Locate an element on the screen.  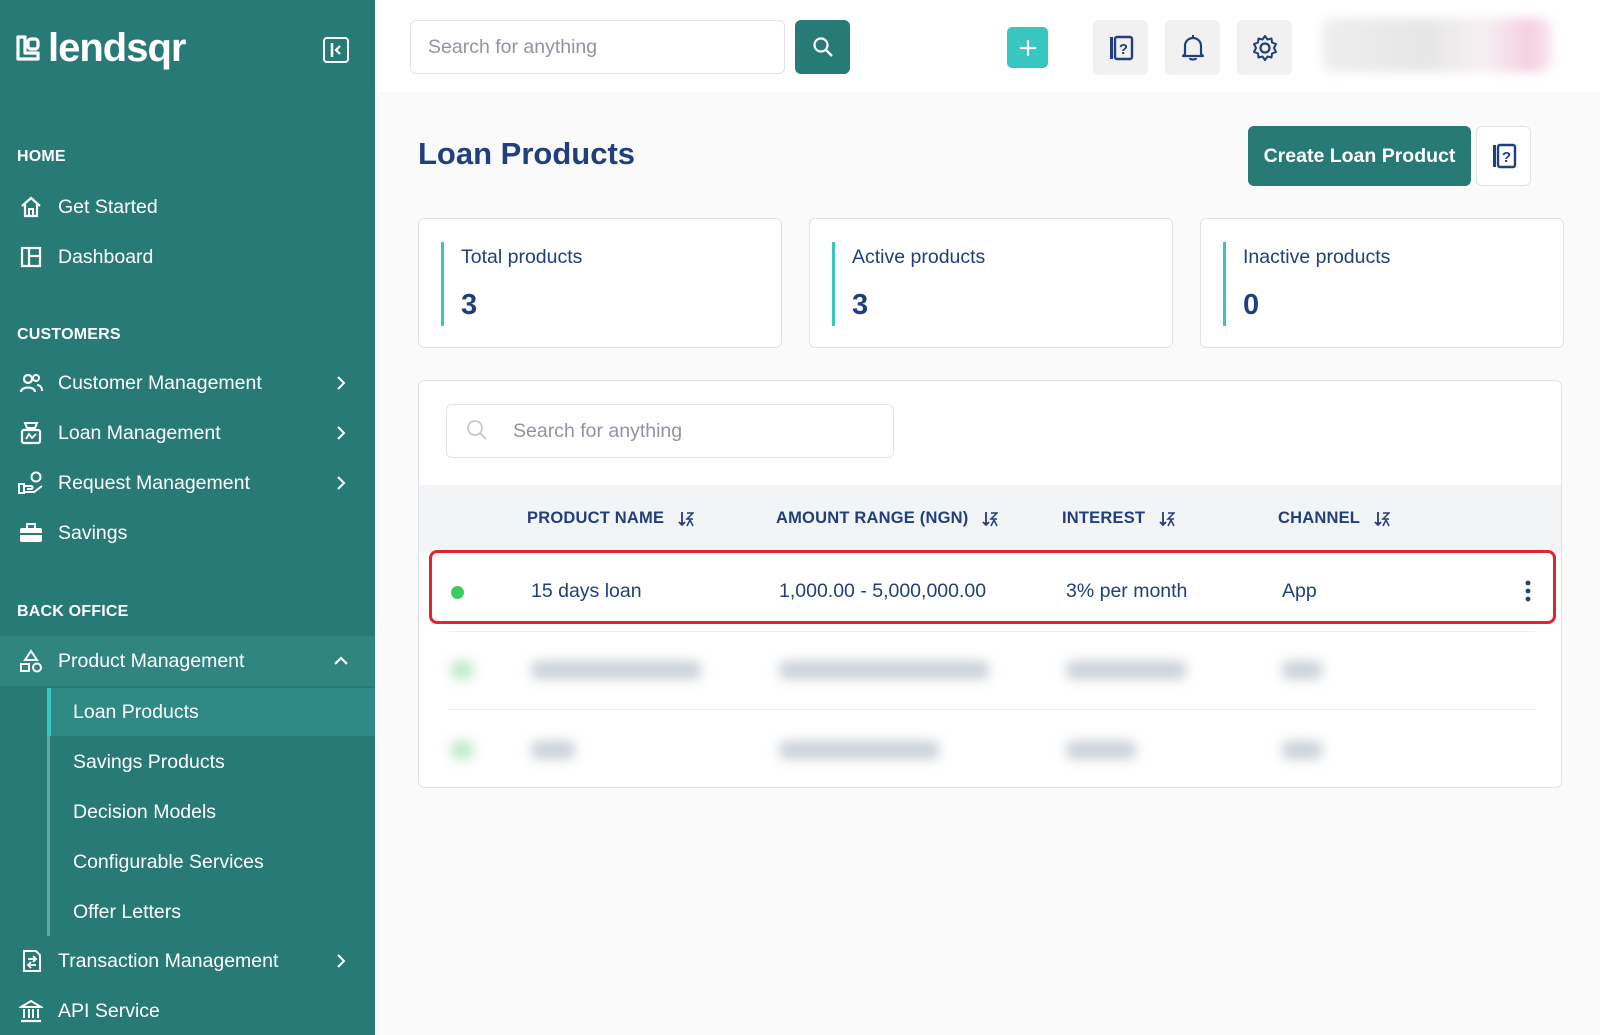
collapse-sidebar-icon is located at coordinates (336, 50).